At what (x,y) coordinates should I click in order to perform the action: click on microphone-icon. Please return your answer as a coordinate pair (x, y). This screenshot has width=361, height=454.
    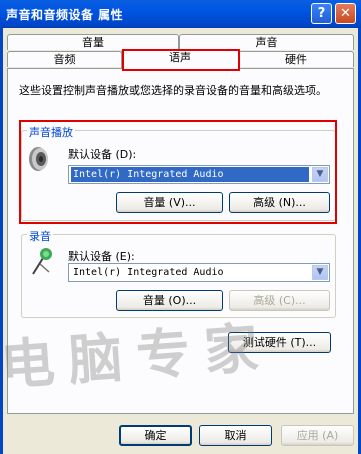
    Looking at the image, I should click on (42, 262).